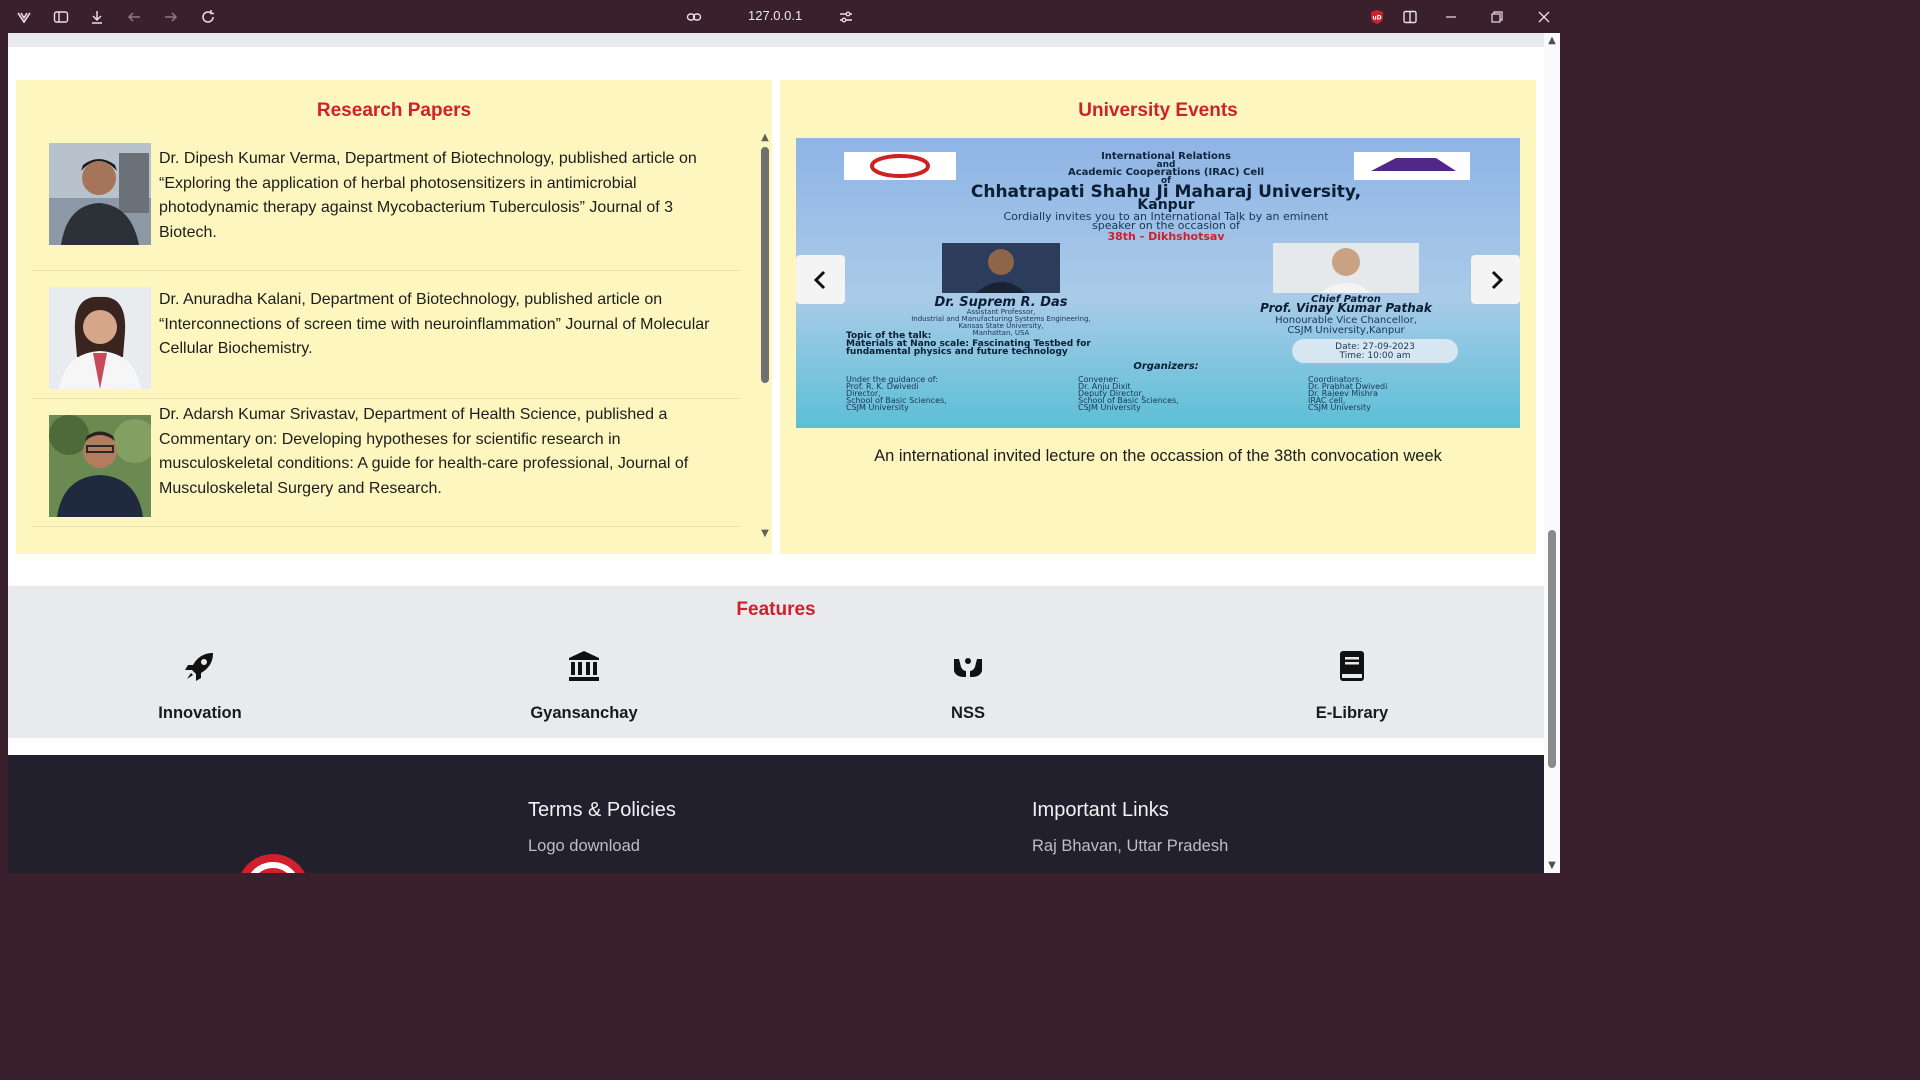 This screenshot has height=1080, width=1920. What do you see at coordinates (24, 17) in the screenshot?
I see `vivaldi-logo-icon` at bounding box center [24, 17].